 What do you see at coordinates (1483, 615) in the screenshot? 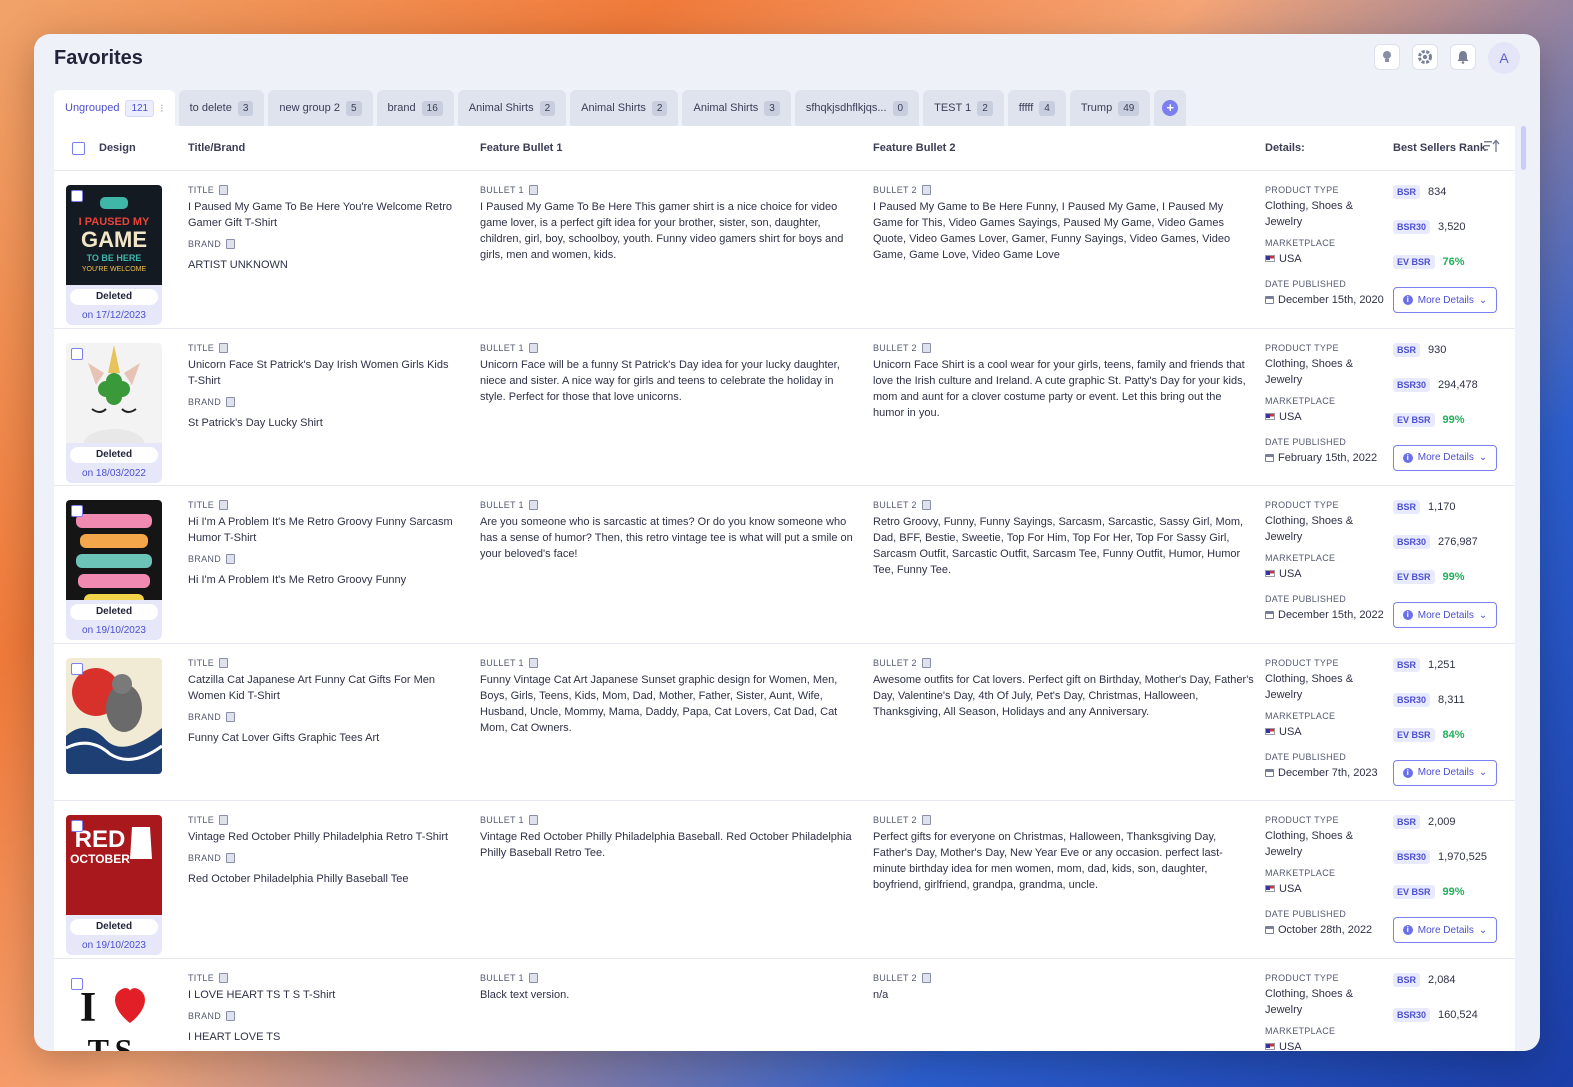
I see `chevron-down-icon: ⌄` at bounding box center [1483, 615].